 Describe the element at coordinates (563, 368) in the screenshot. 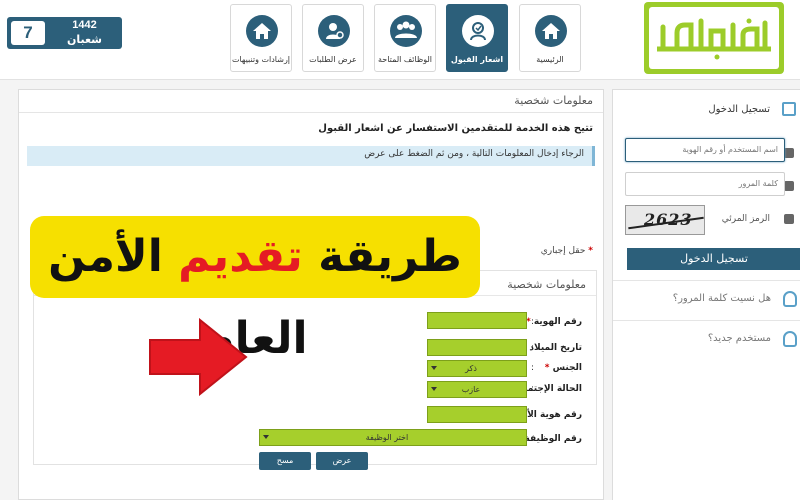

I see `gender-label: الجنس *` at that location.